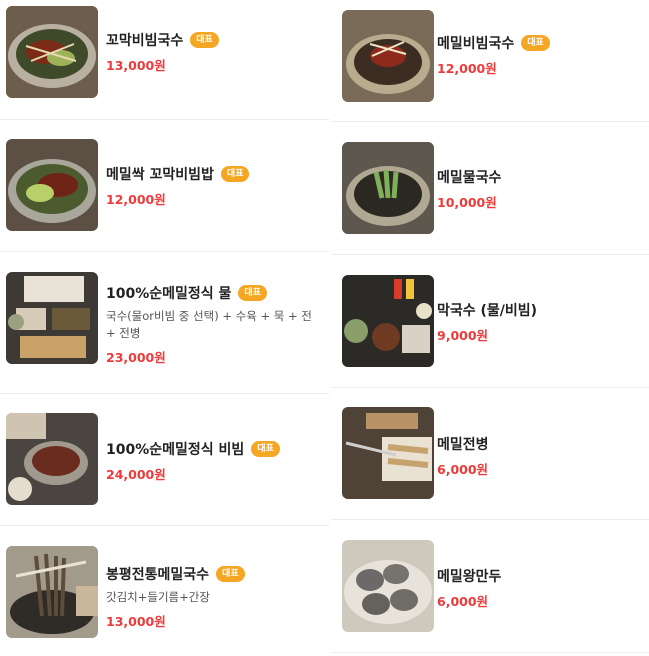 This screenshot has height=656, width=649. I want to click on menu-price: 24,000원, so click(136, 474).